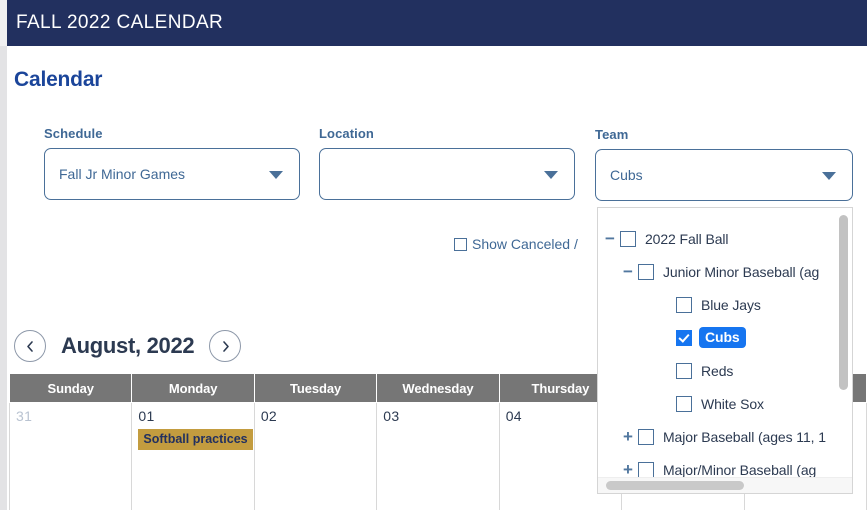 This screenshot has width=867, height=510. What do you see at coordinates (3, 255) in the screenshot?
I see `left-gutter` at bounding box center [3, 255].